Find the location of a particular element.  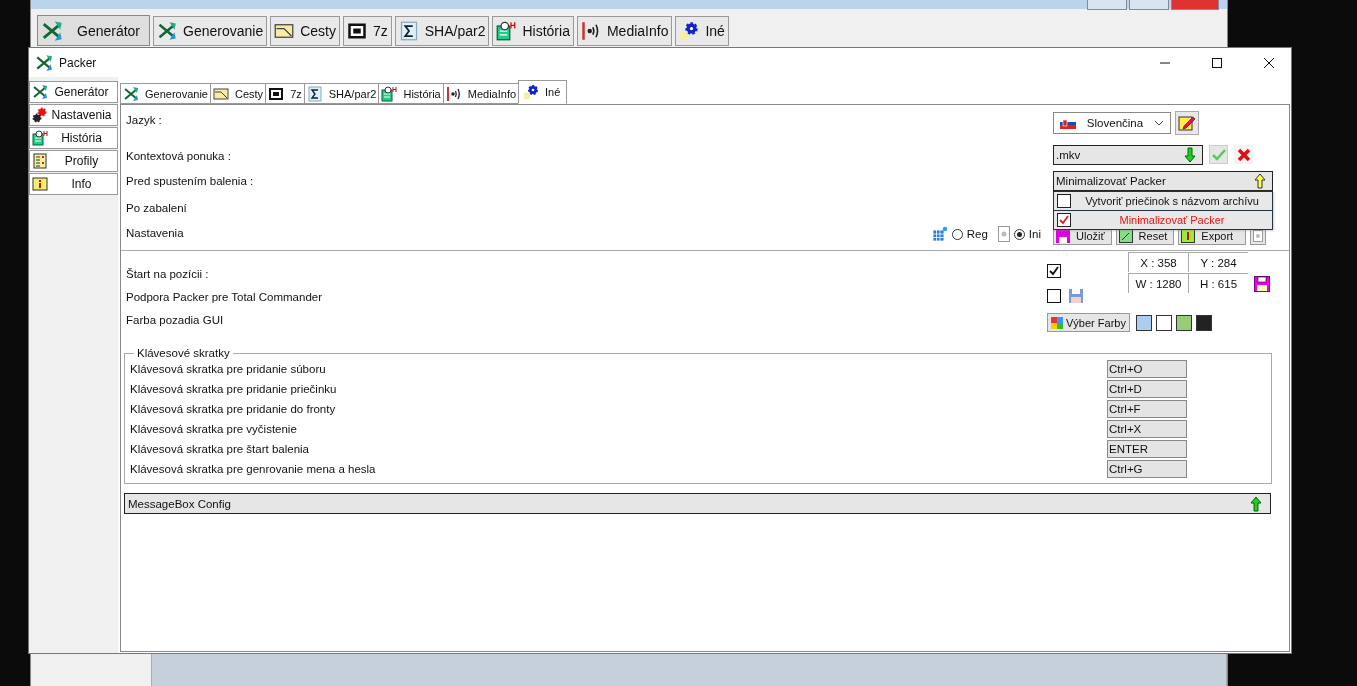

coordinate-value: Y : 284 is located at coordinates (1218, 262).